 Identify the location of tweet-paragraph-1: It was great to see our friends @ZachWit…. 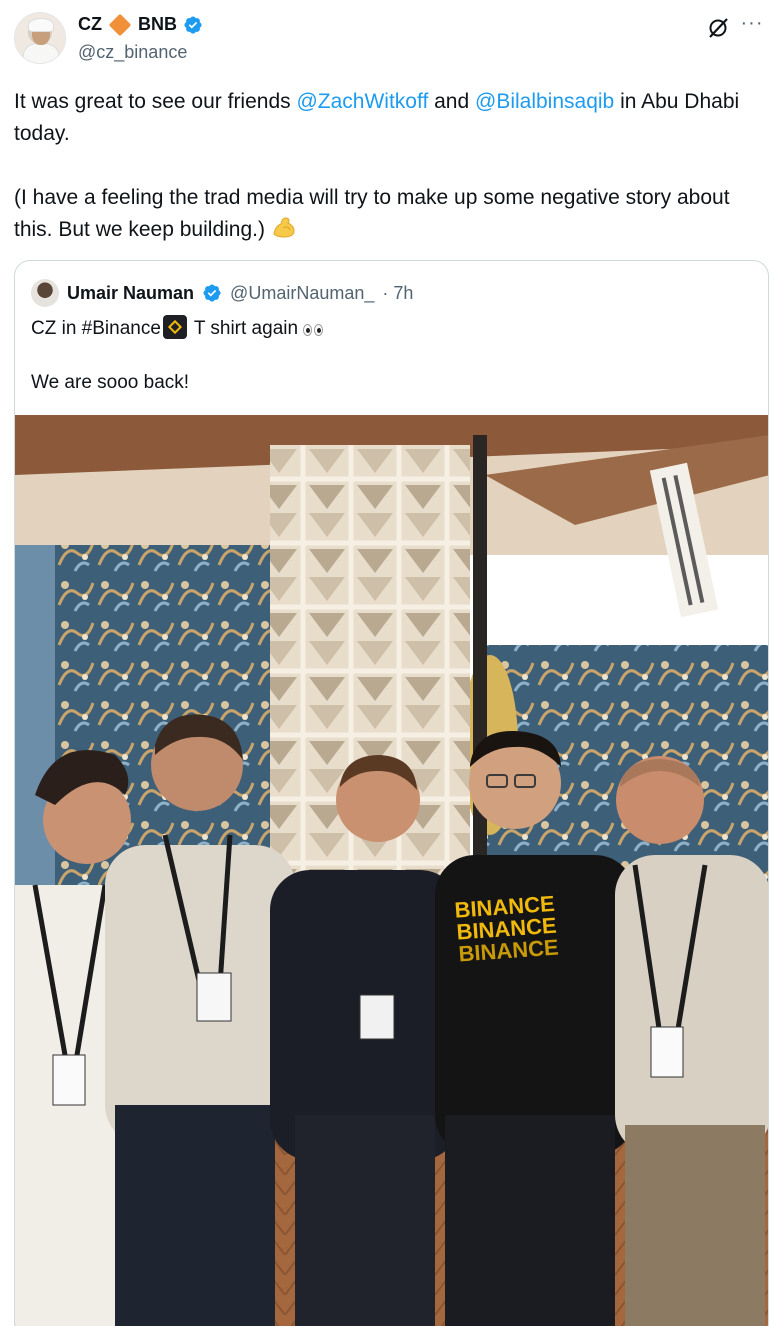
(389, 118).